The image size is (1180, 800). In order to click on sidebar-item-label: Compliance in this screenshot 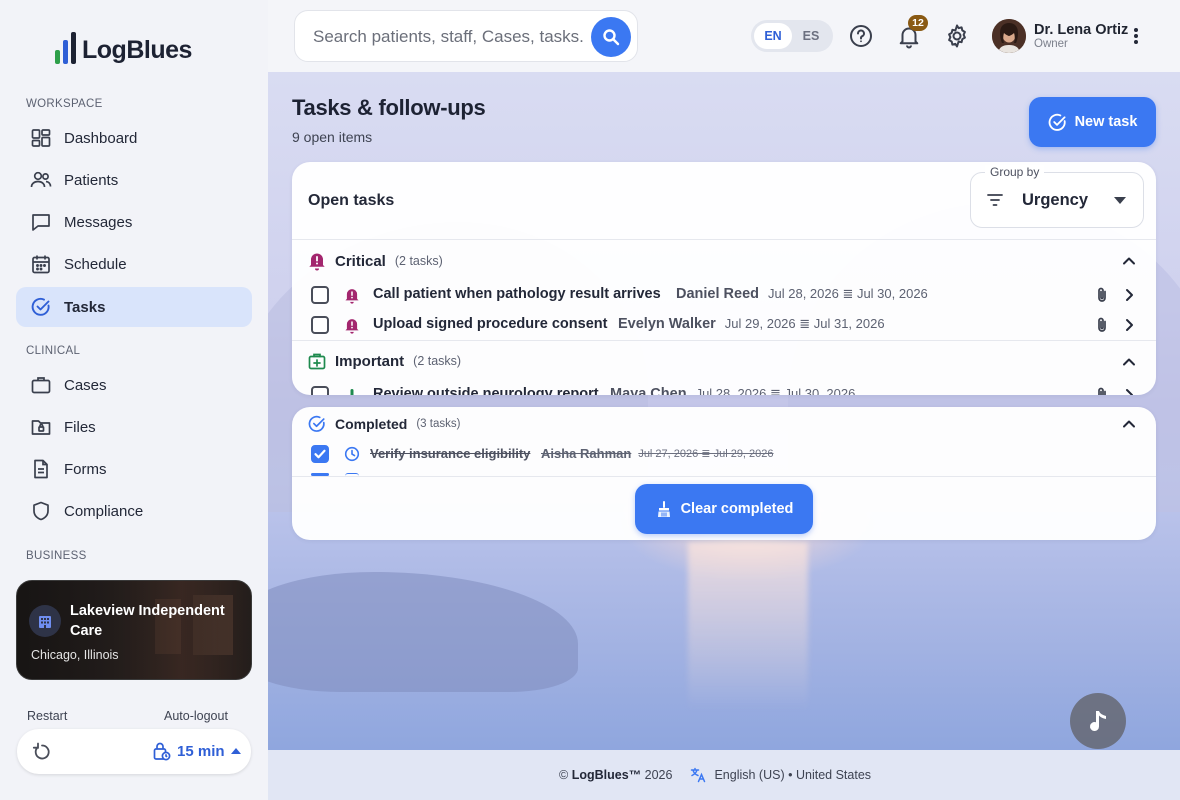, I will do `click(104, 511)`.